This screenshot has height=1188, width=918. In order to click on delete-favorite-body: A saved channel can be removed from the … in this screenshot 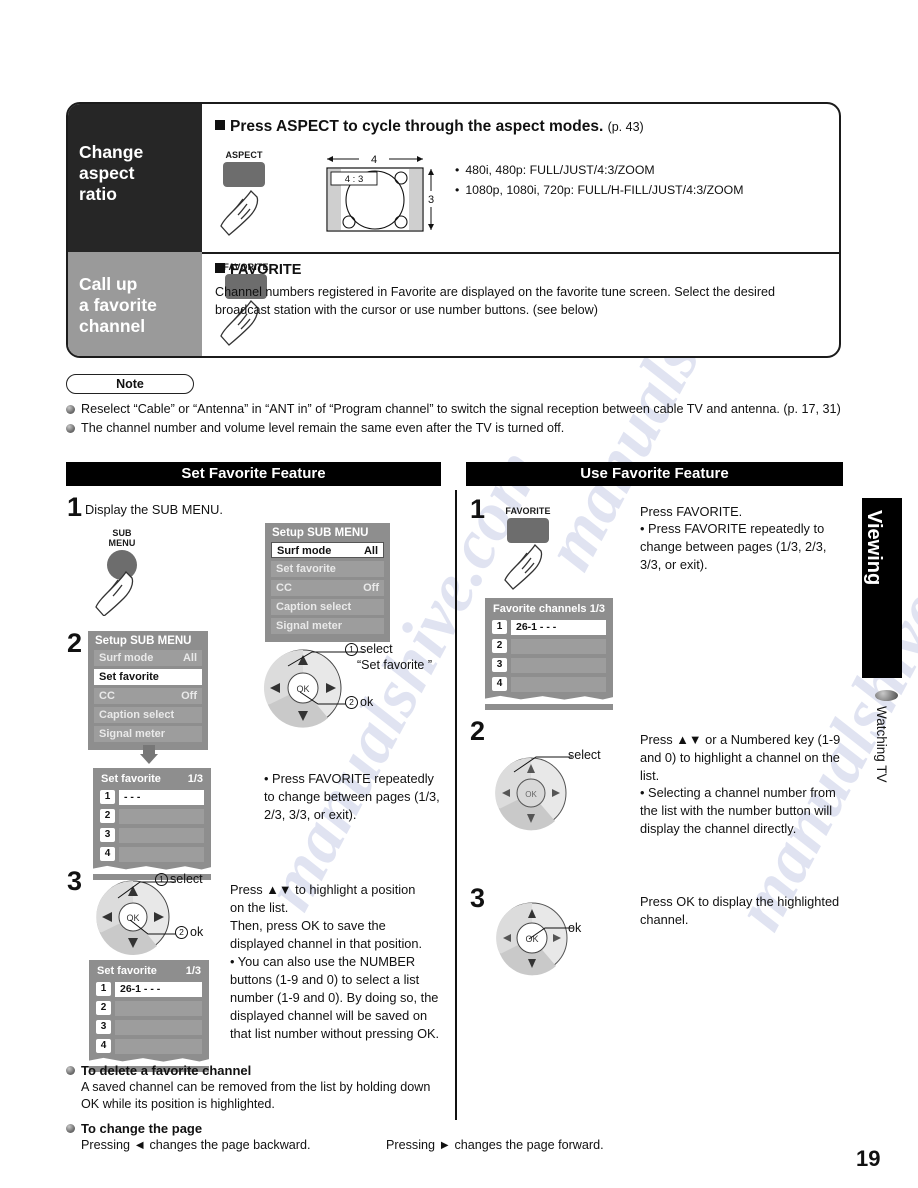, I will do `click(256, 1095)`.